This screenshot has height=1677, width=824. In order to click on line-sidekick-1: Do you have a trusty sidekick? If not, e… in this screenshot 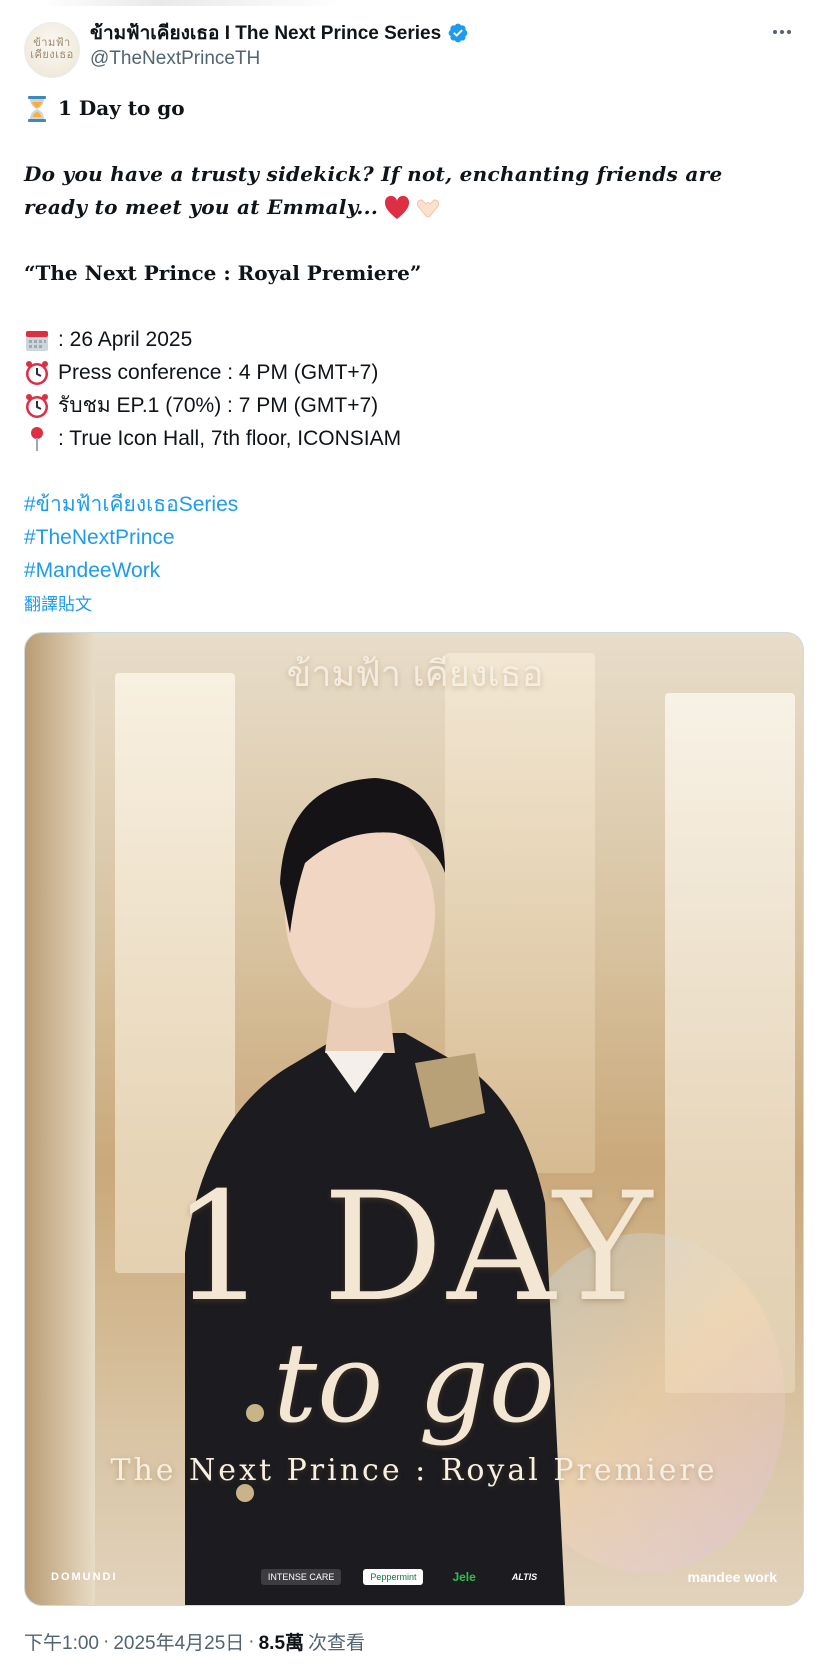, I will do `click(373, 174)`.